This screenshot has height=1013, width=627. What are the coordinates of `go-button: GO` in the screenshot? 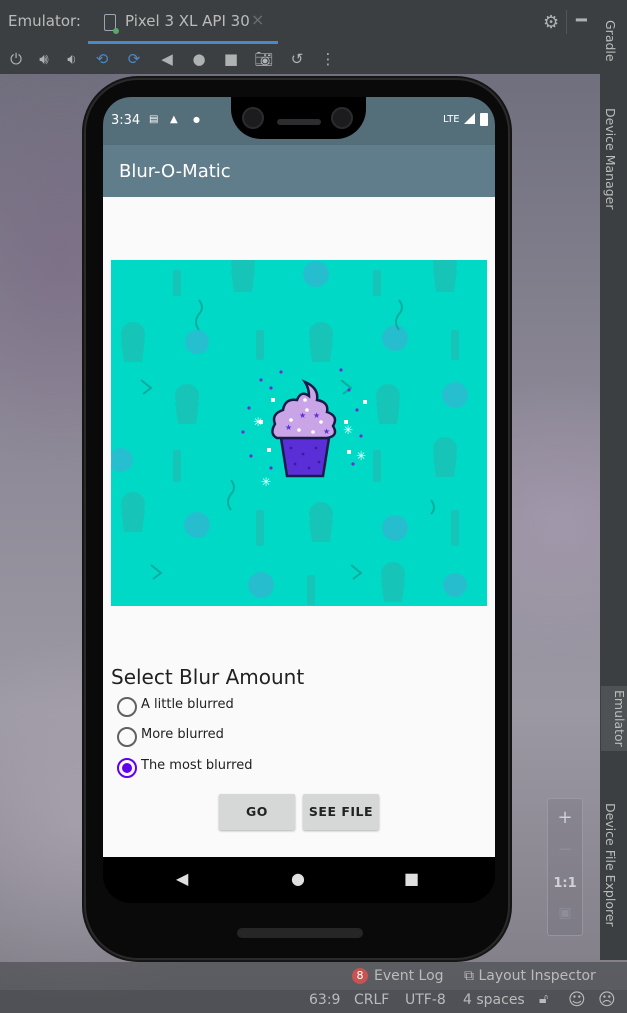 It's located at (257, 812).